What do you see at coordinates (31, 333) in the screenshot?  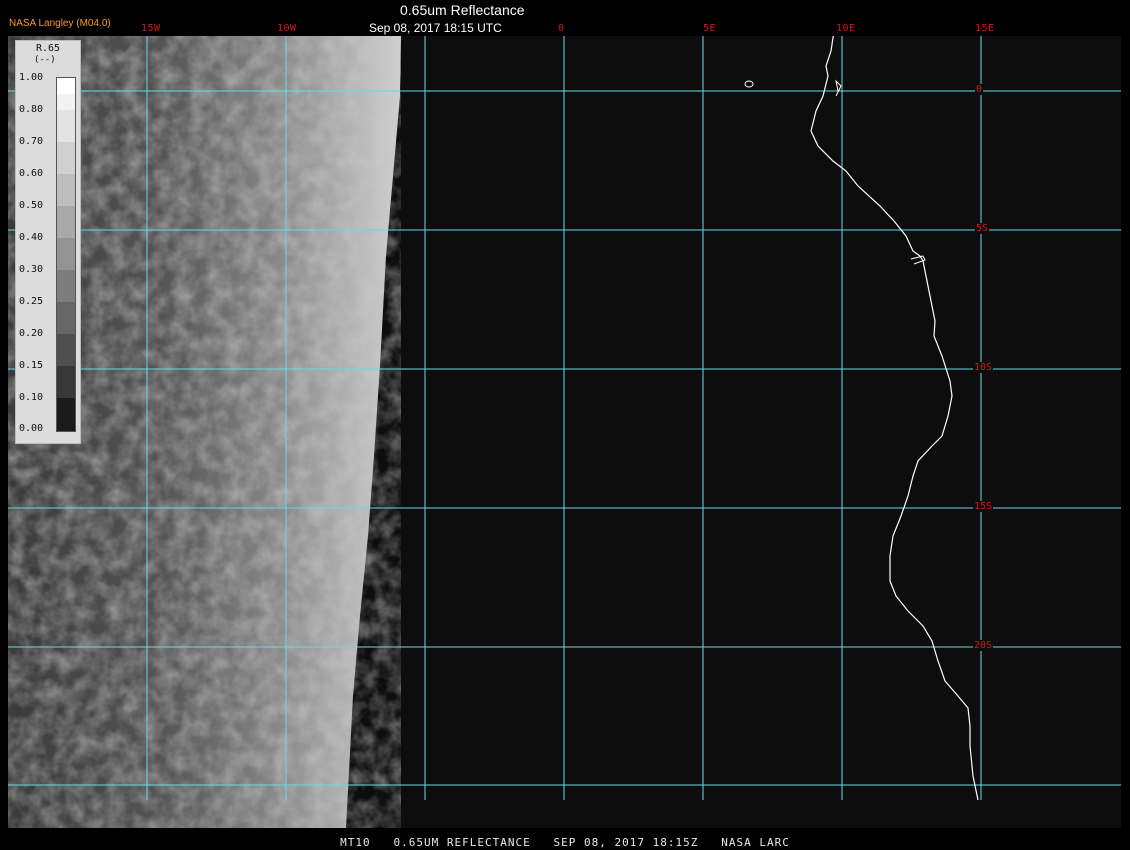 I see `legend-tick: 0.20` at bounding box center [31, 333].